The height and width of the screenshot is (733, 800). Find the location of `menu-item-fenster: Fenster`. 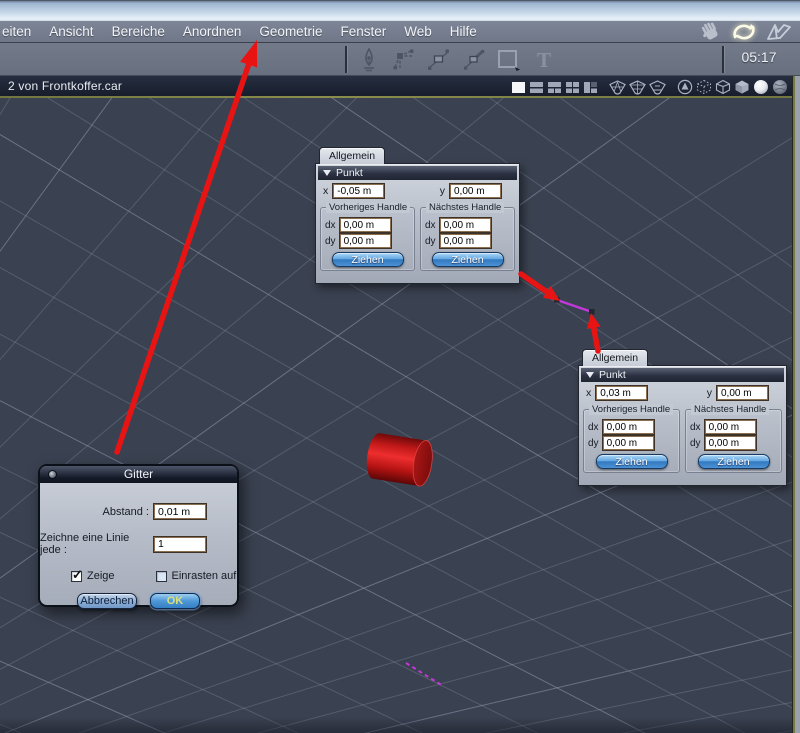

menu-item-fenster: Fenster is located at coordinates (363, 31).